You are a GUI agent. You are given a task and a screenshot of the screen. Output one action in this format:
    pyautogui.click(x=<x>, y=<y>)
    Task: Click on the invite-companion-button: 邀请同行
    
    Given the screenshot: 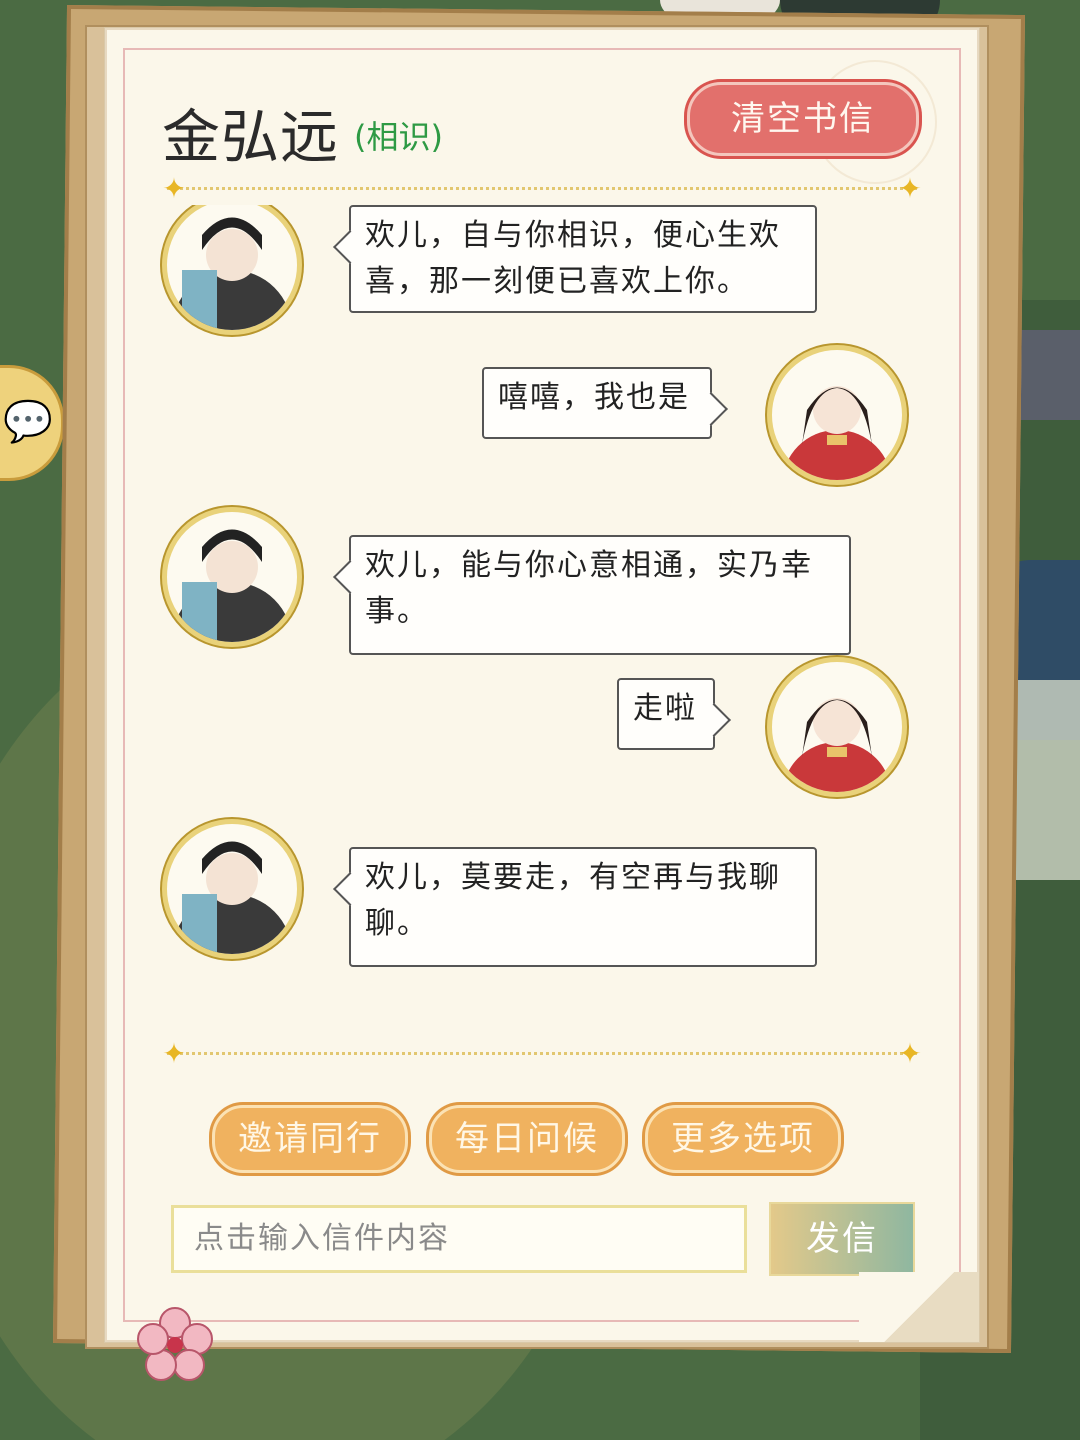 What is the action you would take?
    pyautogui.click(x=310, y=1139)
    